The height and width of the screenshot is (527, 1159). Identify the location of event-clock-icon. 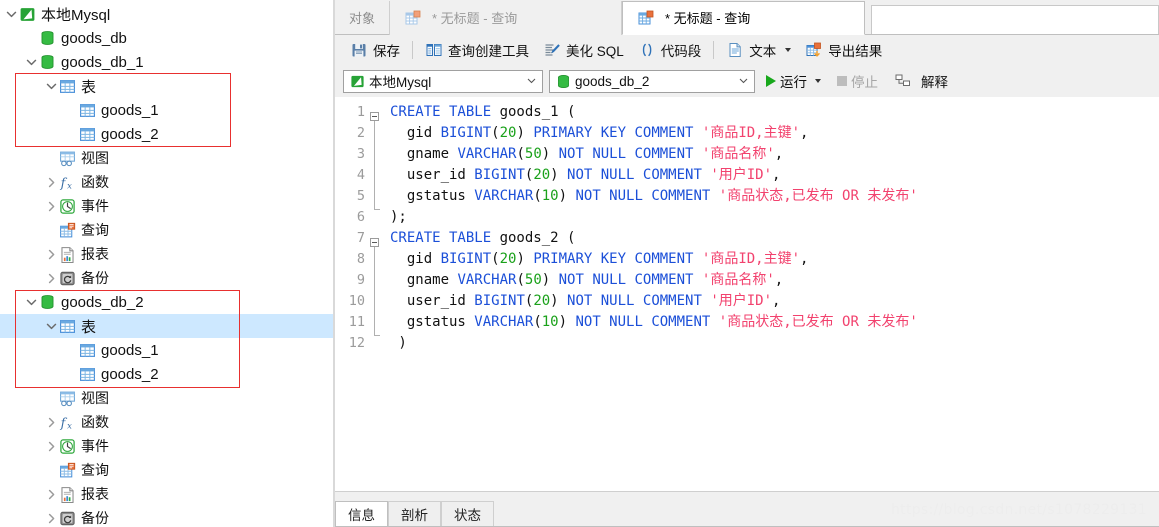
(67, 446).